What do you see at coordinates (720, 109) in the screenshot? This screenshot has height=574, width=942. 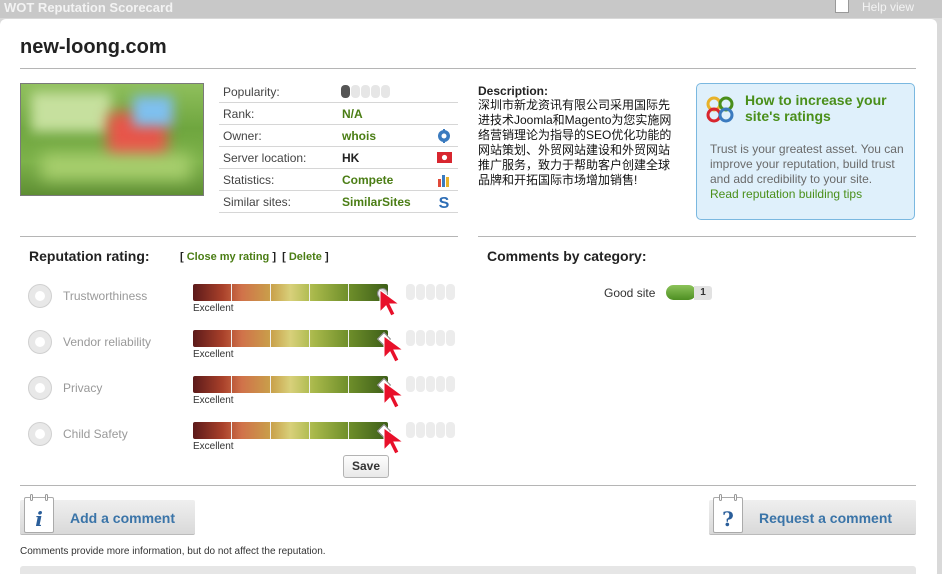 I see `wot-logo-icon` at bounding box center [720, 109].